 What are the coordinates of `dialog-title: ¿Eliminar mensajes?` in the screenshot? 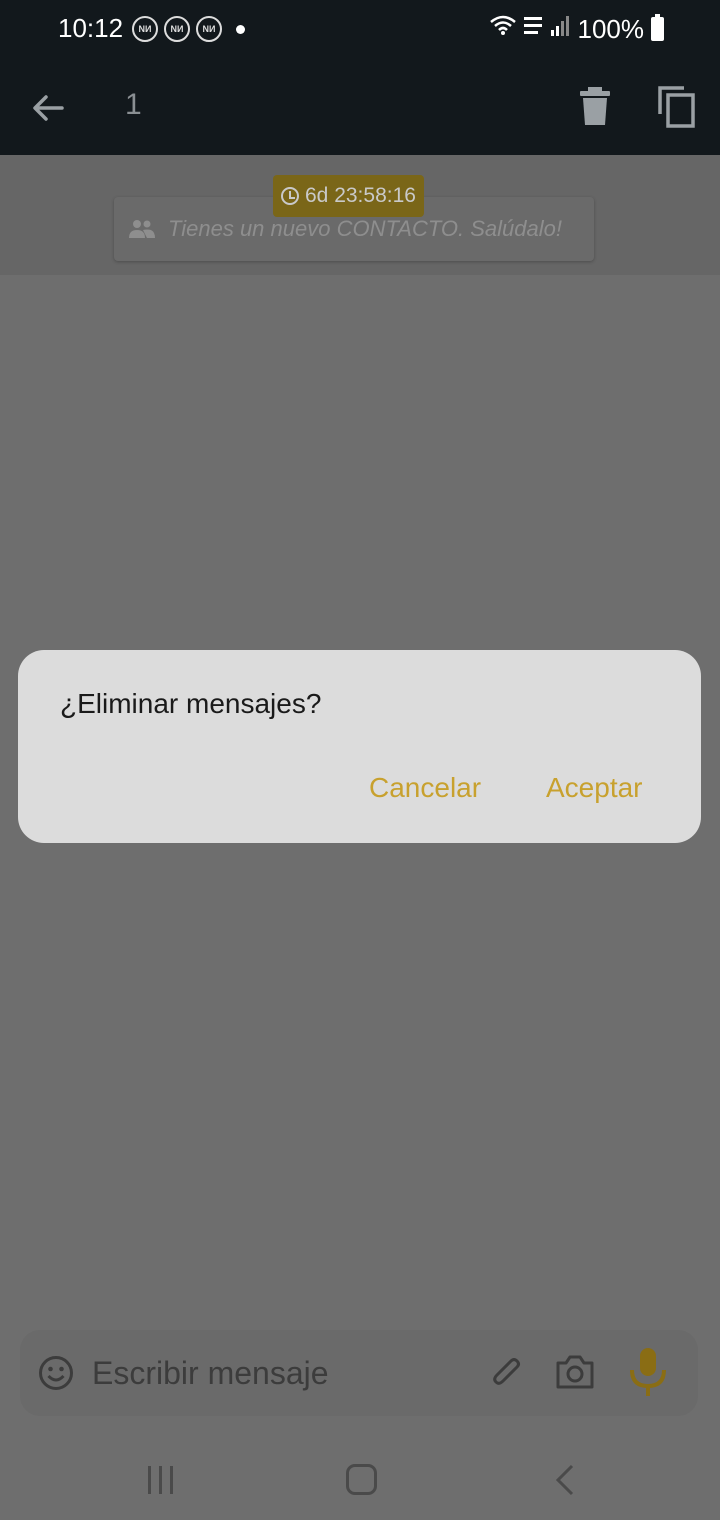 It's located at (191, 703).